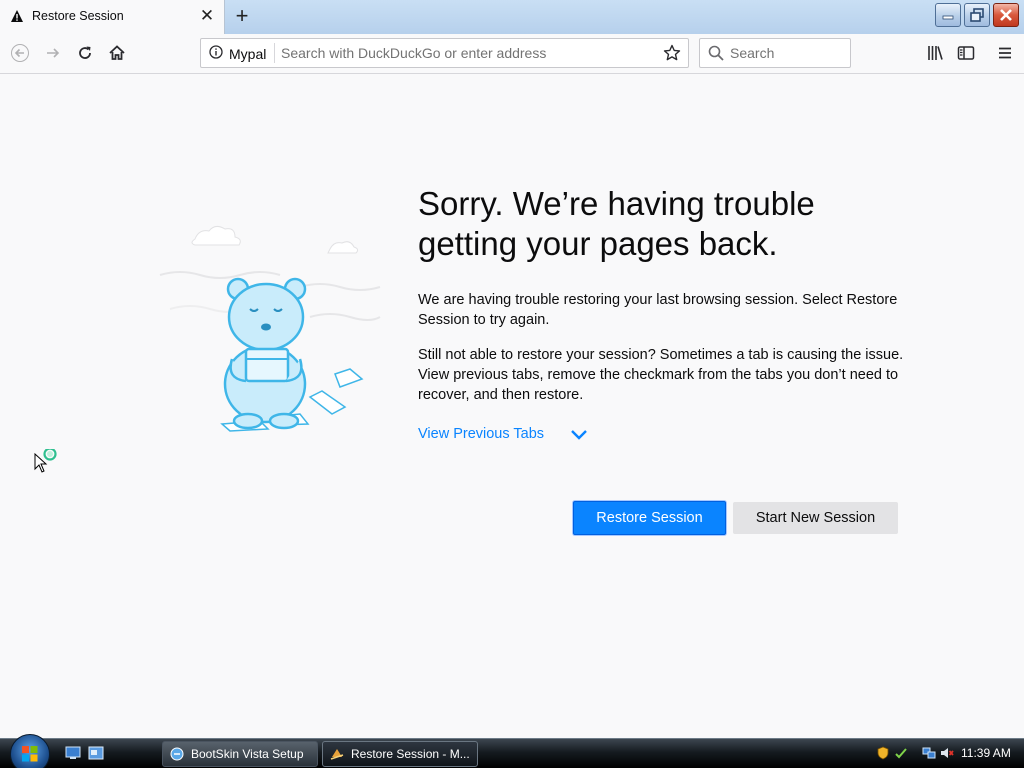 This screenshot has height=768, width=1024. I want to click on safely-remove-icon, so click(901, 753).